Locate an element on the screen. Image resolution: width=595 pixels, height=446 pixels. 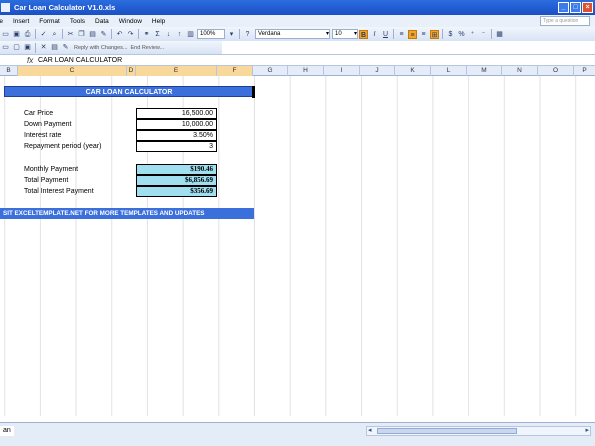
scroll-right-icon: ▸ is located at coordinates (587, 430).